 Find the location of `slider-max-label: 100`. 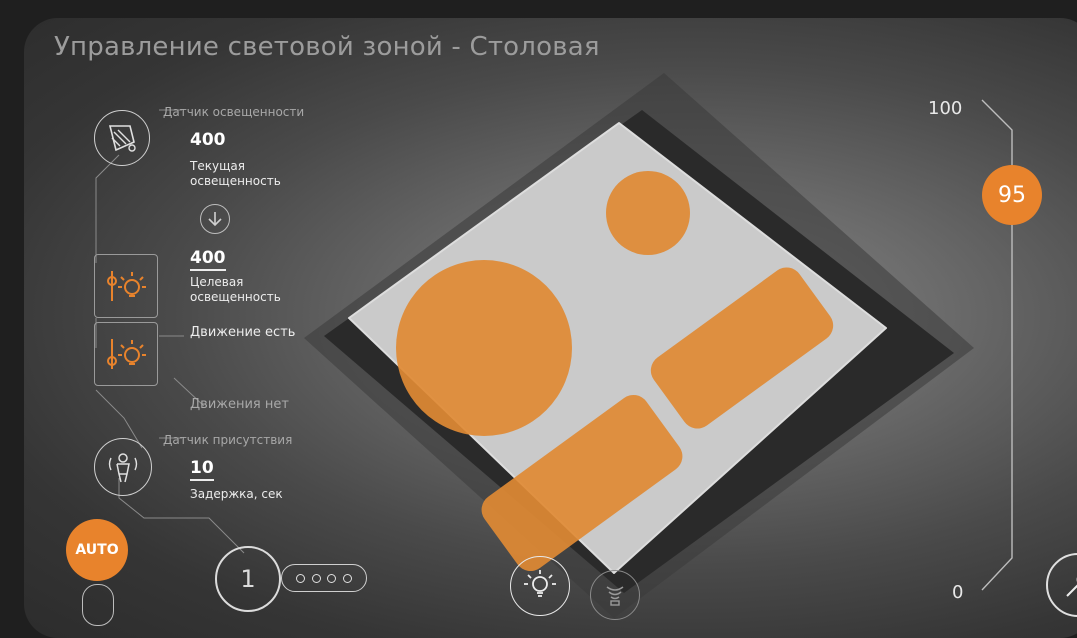

slider-max-label: 100 is located at coordinates (945, 108).